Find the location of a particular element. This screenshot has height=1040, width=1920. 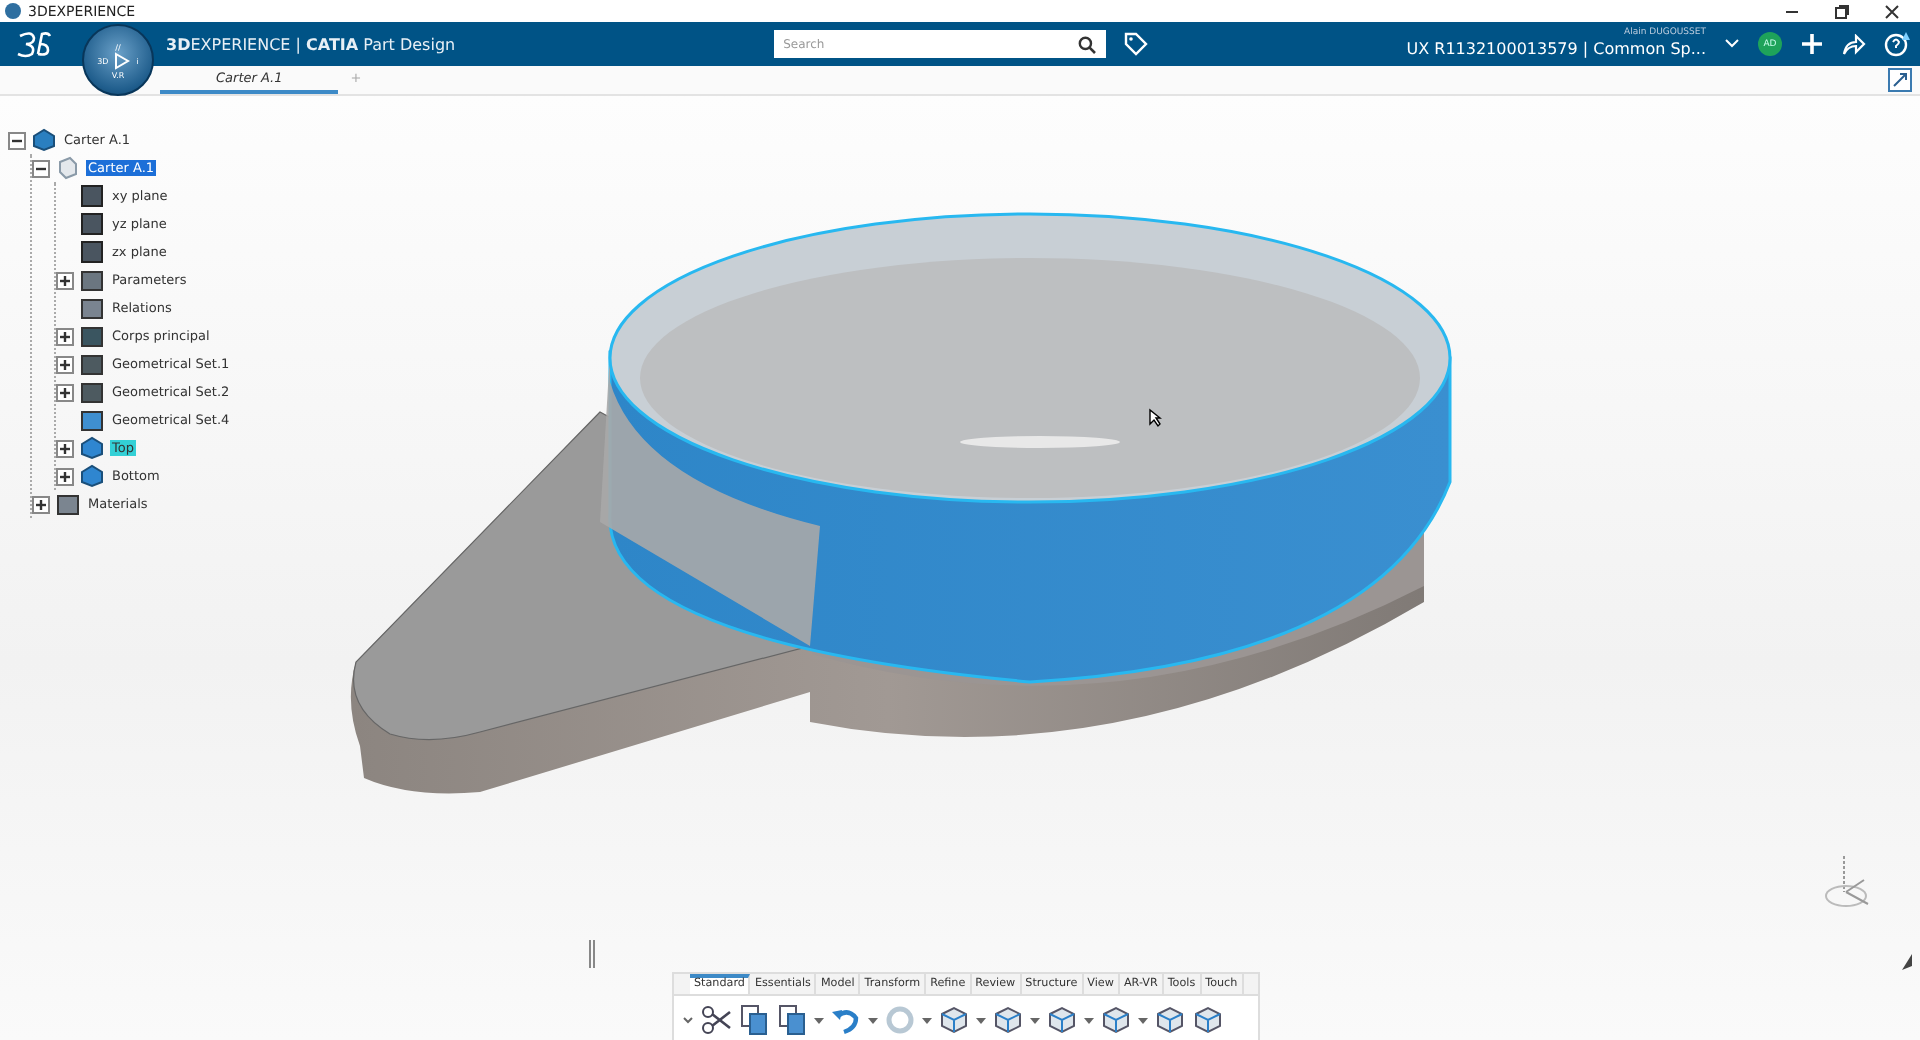

pad-tool-icon is located at coordinates (954, 1020).